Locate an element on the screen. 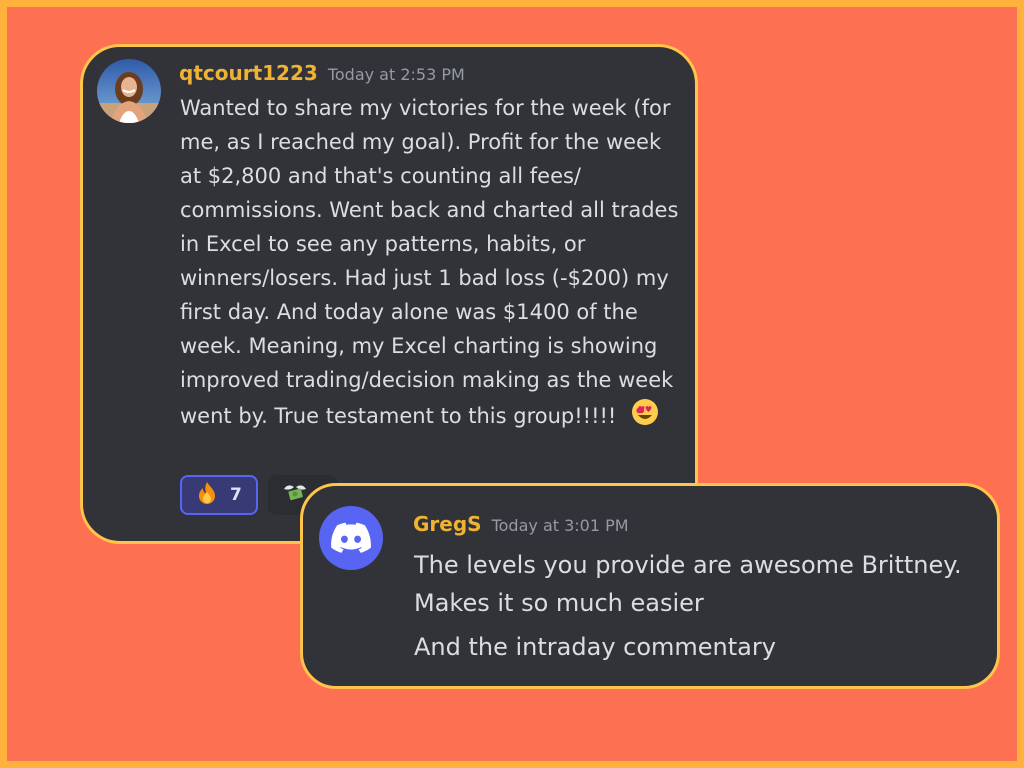  username: GregS is located at coordinates (447, 524).